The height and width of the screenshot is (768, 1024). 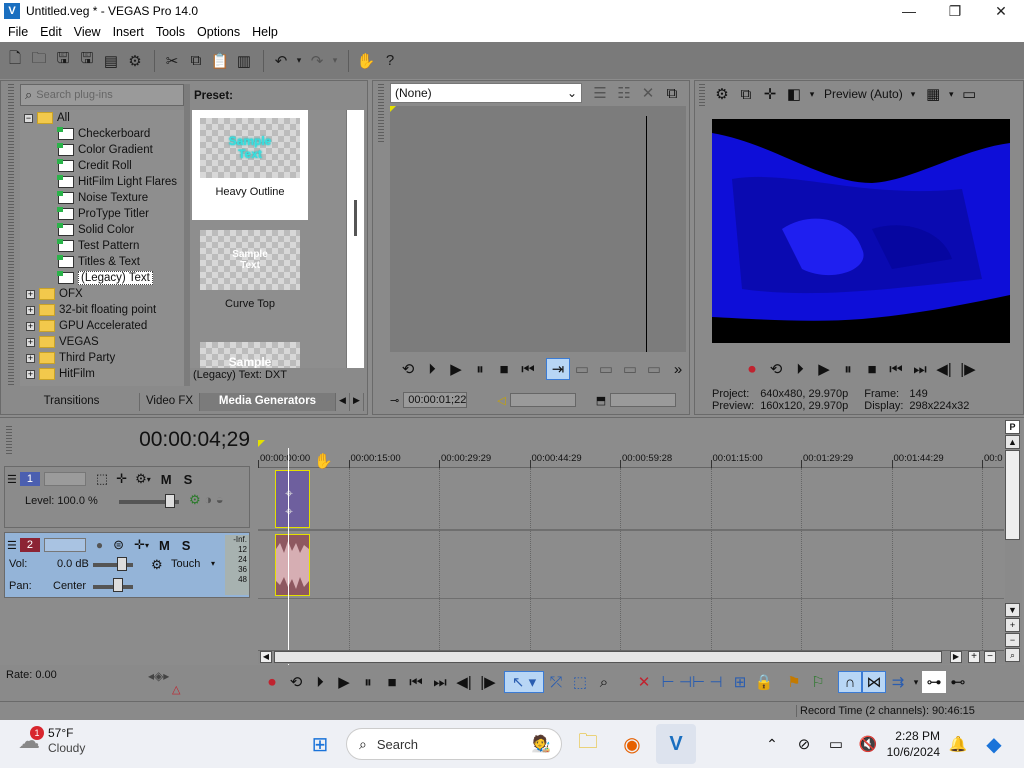 What do you see at coordinates (135, 61) in the screenshot?
I see `properties-gear-icon: ⚙` at bounding box center [135, 61].